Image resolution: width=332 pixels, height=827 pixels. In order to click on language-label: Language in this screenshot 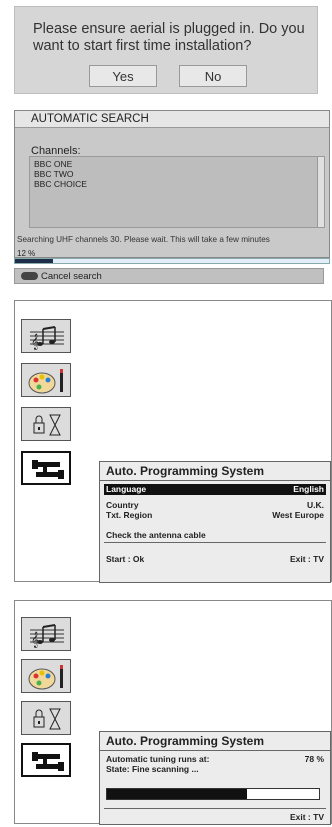, I will do `click(126, 489)`.